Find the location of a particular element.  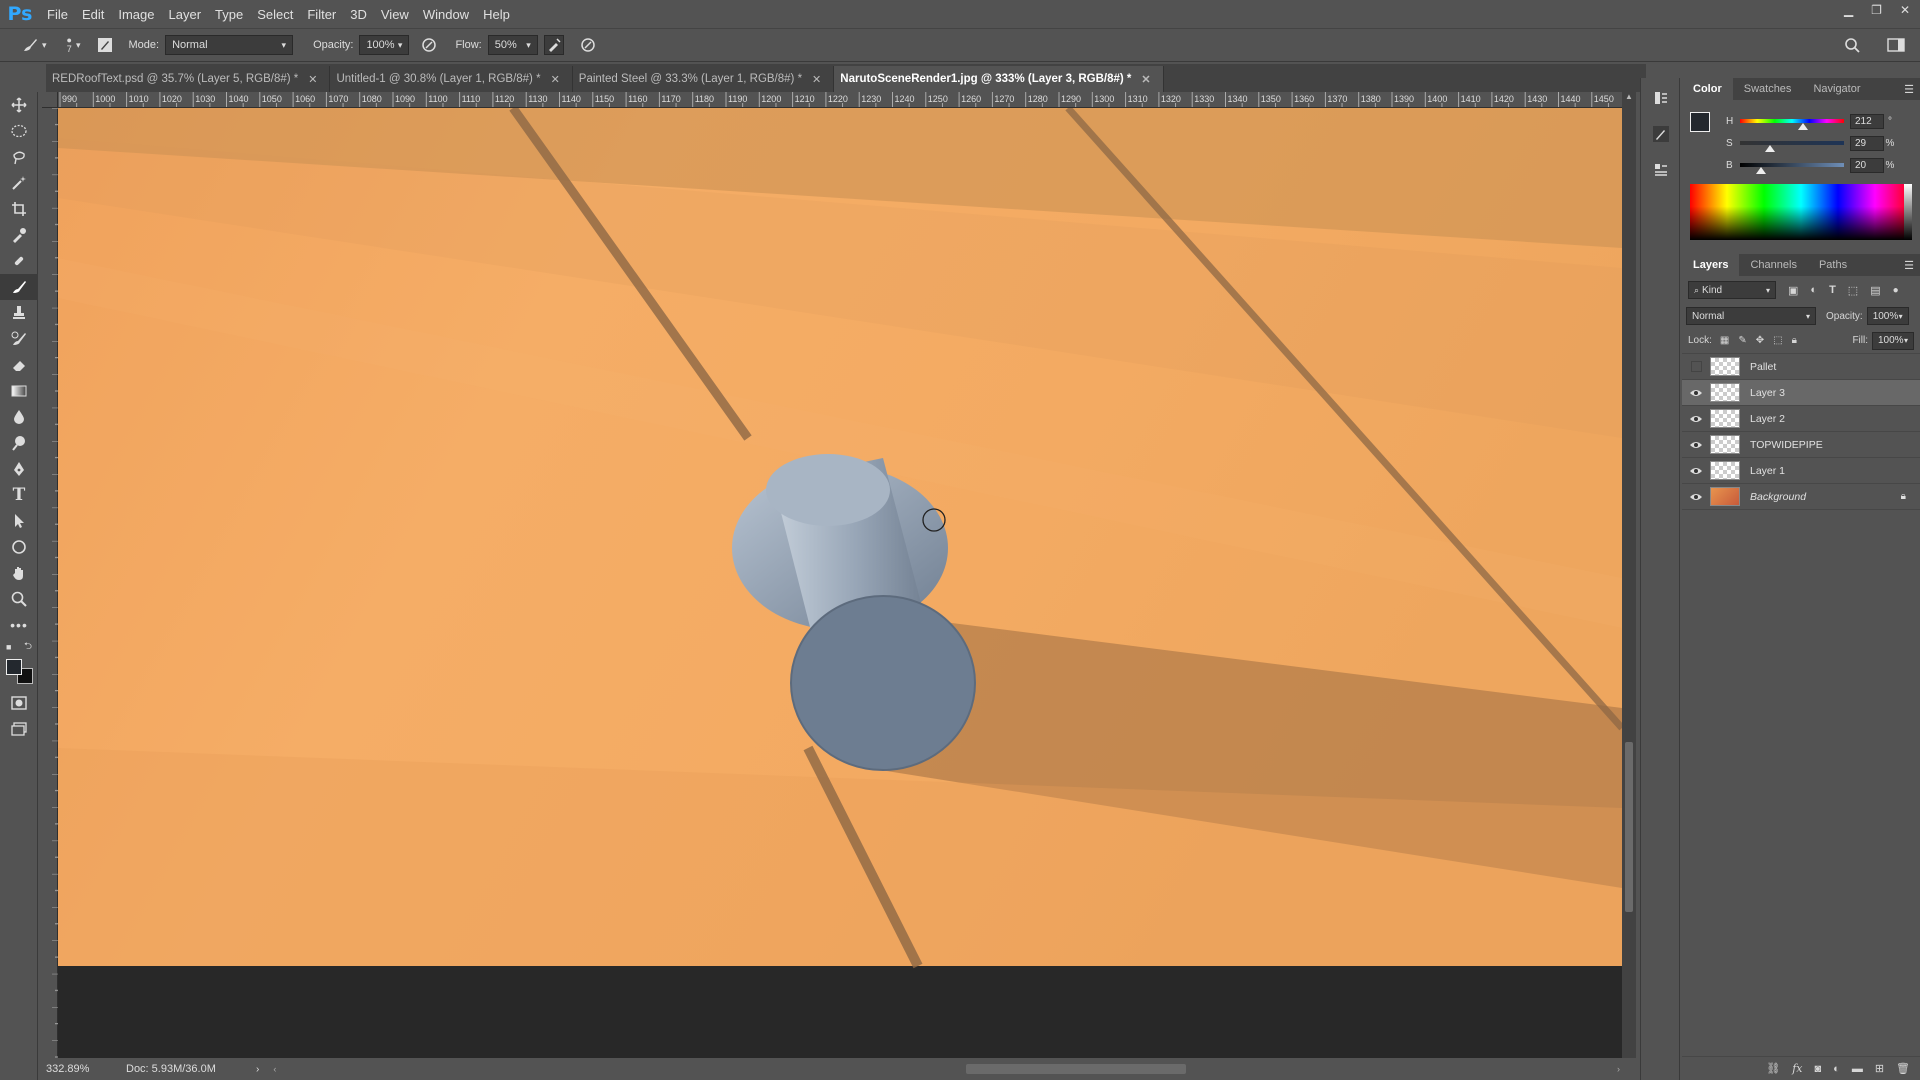

color-swatches is located at coordinates (19, 673).